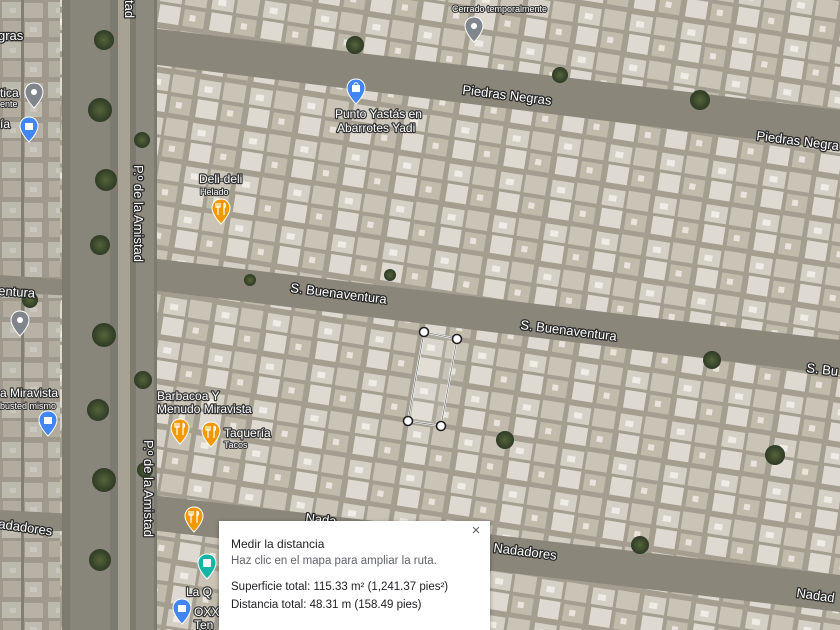  What do you see at coordinates (28, 406) in the screenshot?
I see `poi-label-miravista: busted mismo` at bounding box center [28, 406].